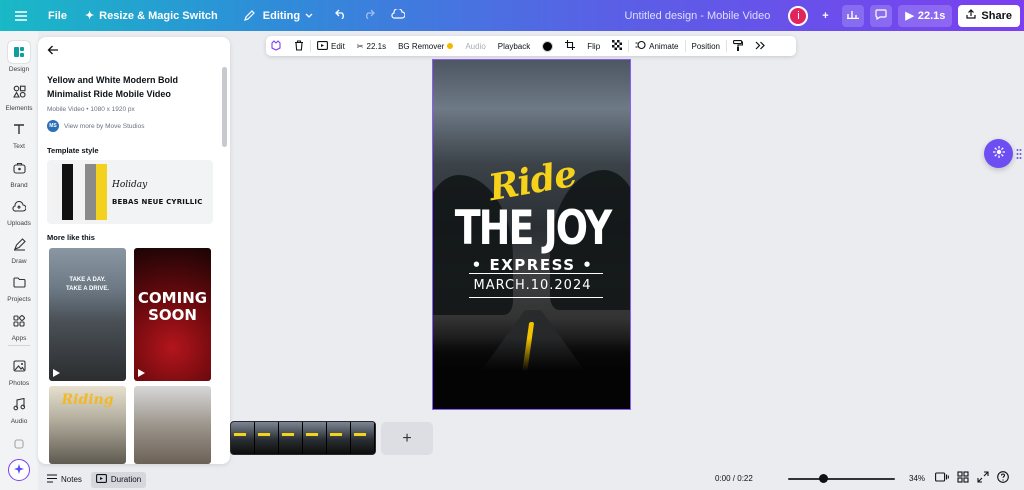  I want to click on undo-button, so click(338, 15).